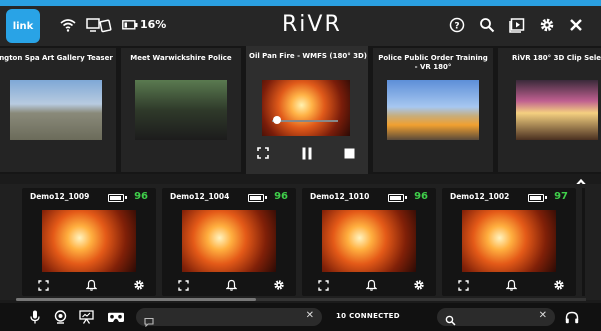 This screenshot has height=331, width=601. Describe the element at coordinates (23, 26) in the screenshot. I see `link-badge: link` at that location.